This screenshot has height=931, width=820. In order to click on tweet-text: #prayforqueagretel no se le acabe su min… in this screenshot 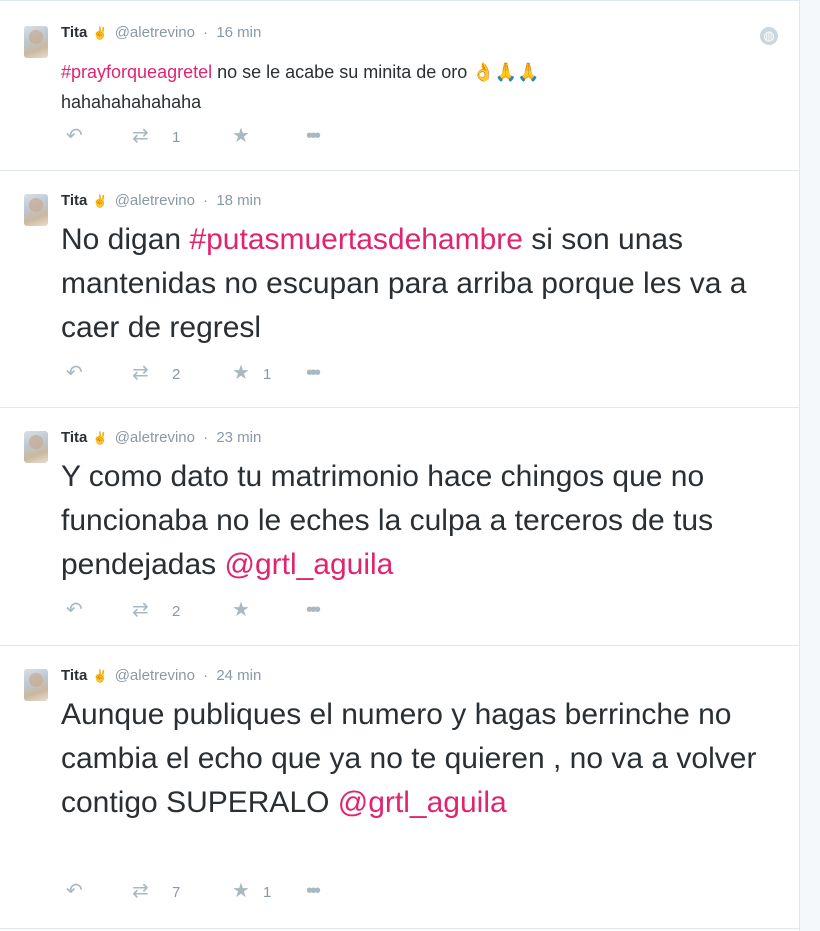, I will do `click(411, 87)`.